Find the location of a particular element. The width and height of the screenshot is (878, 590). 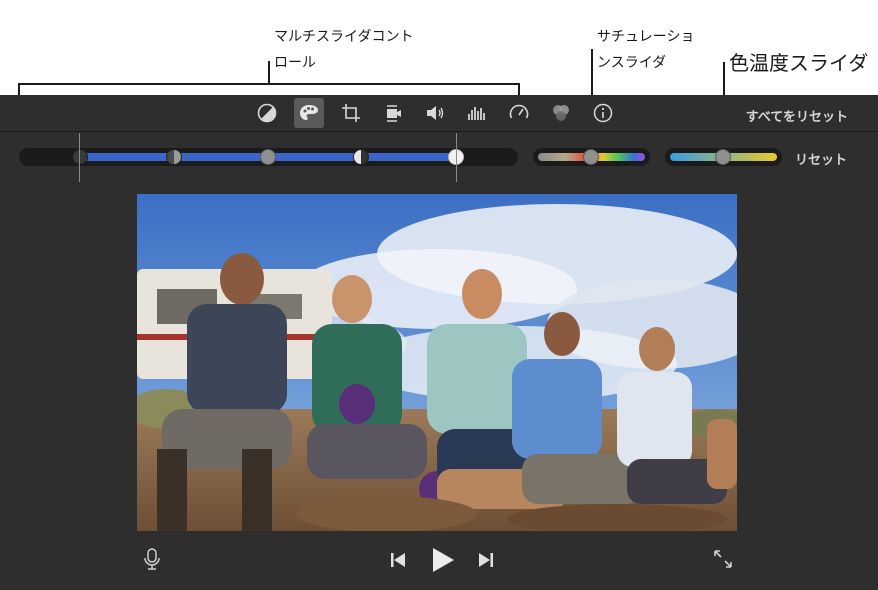

reset-all-button: すべてをリセット is located at coordinates (797, 115).